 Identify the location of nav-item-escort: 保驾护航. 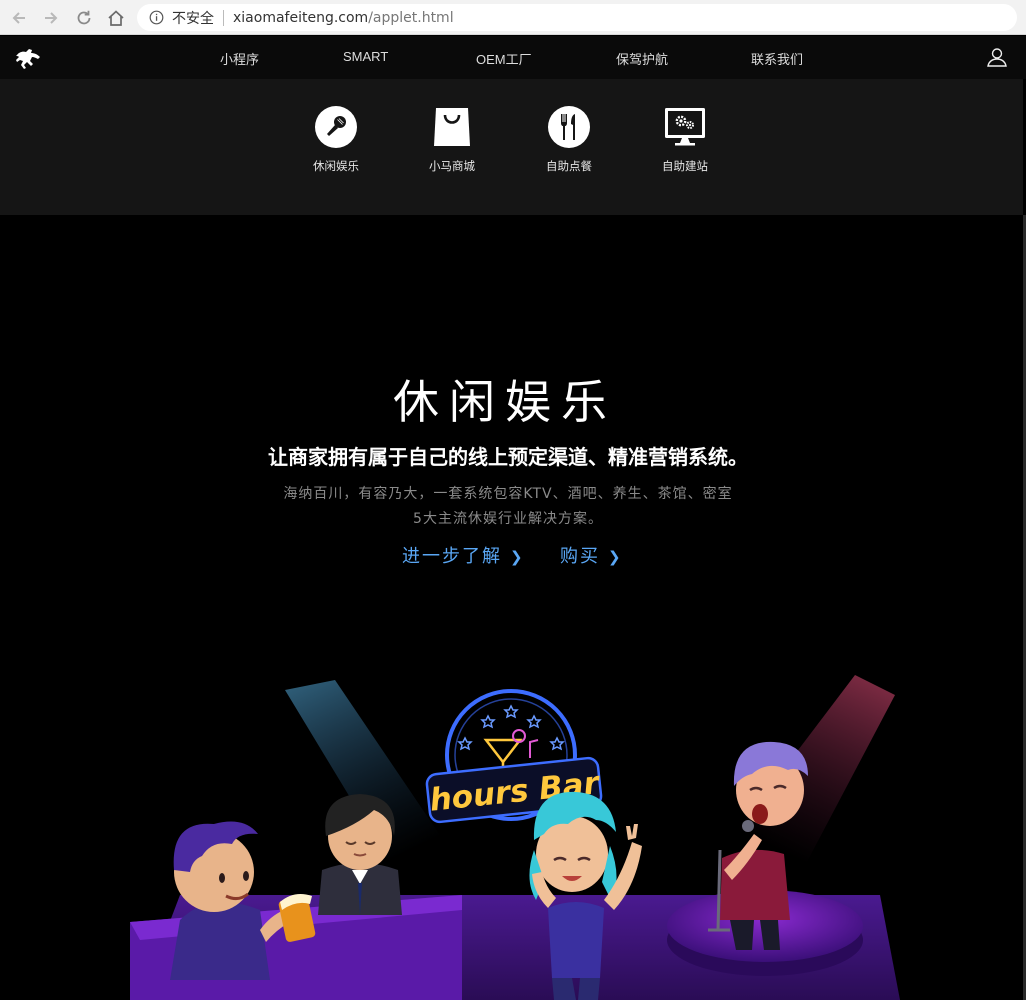
(642, 58).